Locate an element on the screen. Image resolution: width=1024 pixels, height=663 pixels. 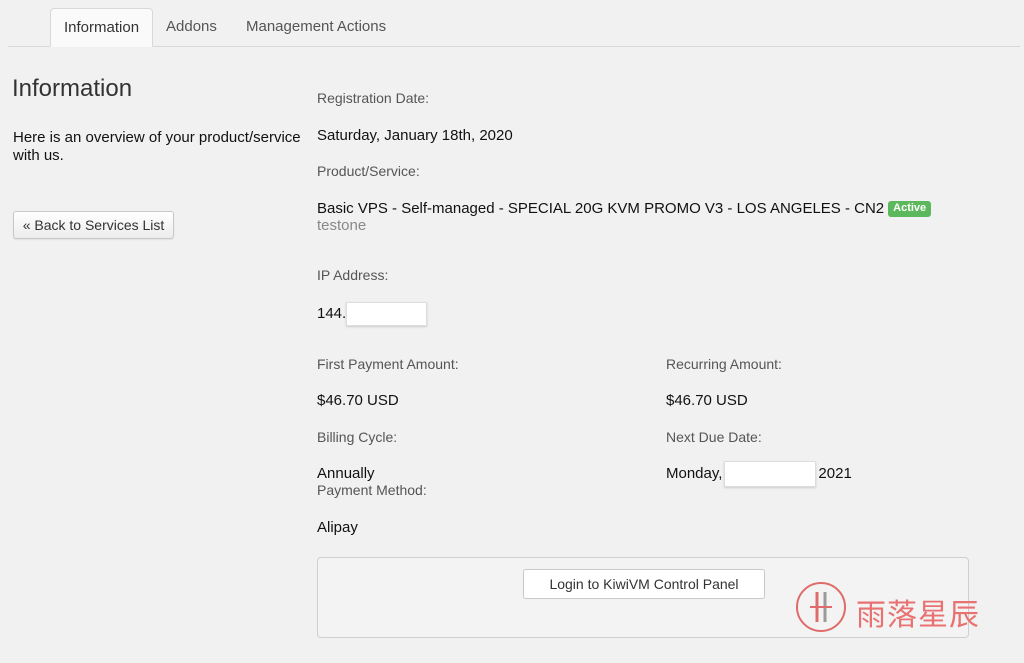
registration-date-label: Registration Date: is located at coordinates (373, 98).